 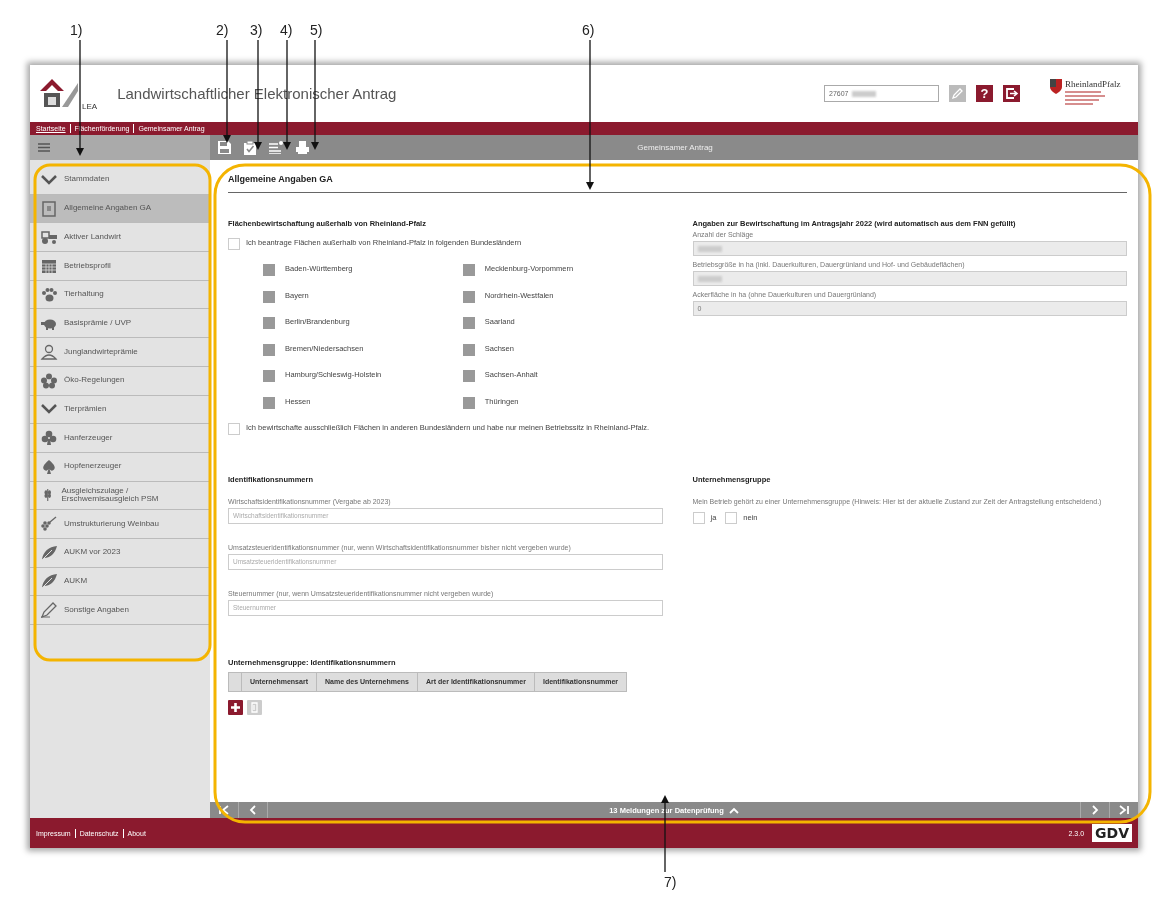 What do you see at coordinates (984, 93) in the screenshot?
I see `help-button: ?` at bounding box center [984, 93].